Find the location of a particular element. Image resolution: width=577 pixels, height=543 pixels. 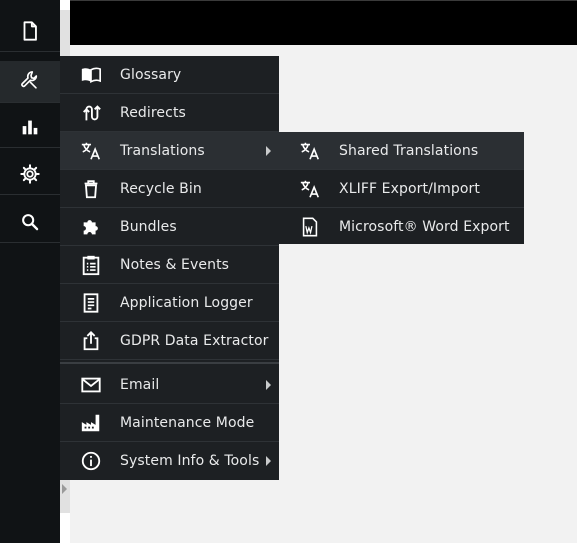

menu-item-gdpr-data-extractor: GDPR Data Extractor is located at coordinates (169, 341).